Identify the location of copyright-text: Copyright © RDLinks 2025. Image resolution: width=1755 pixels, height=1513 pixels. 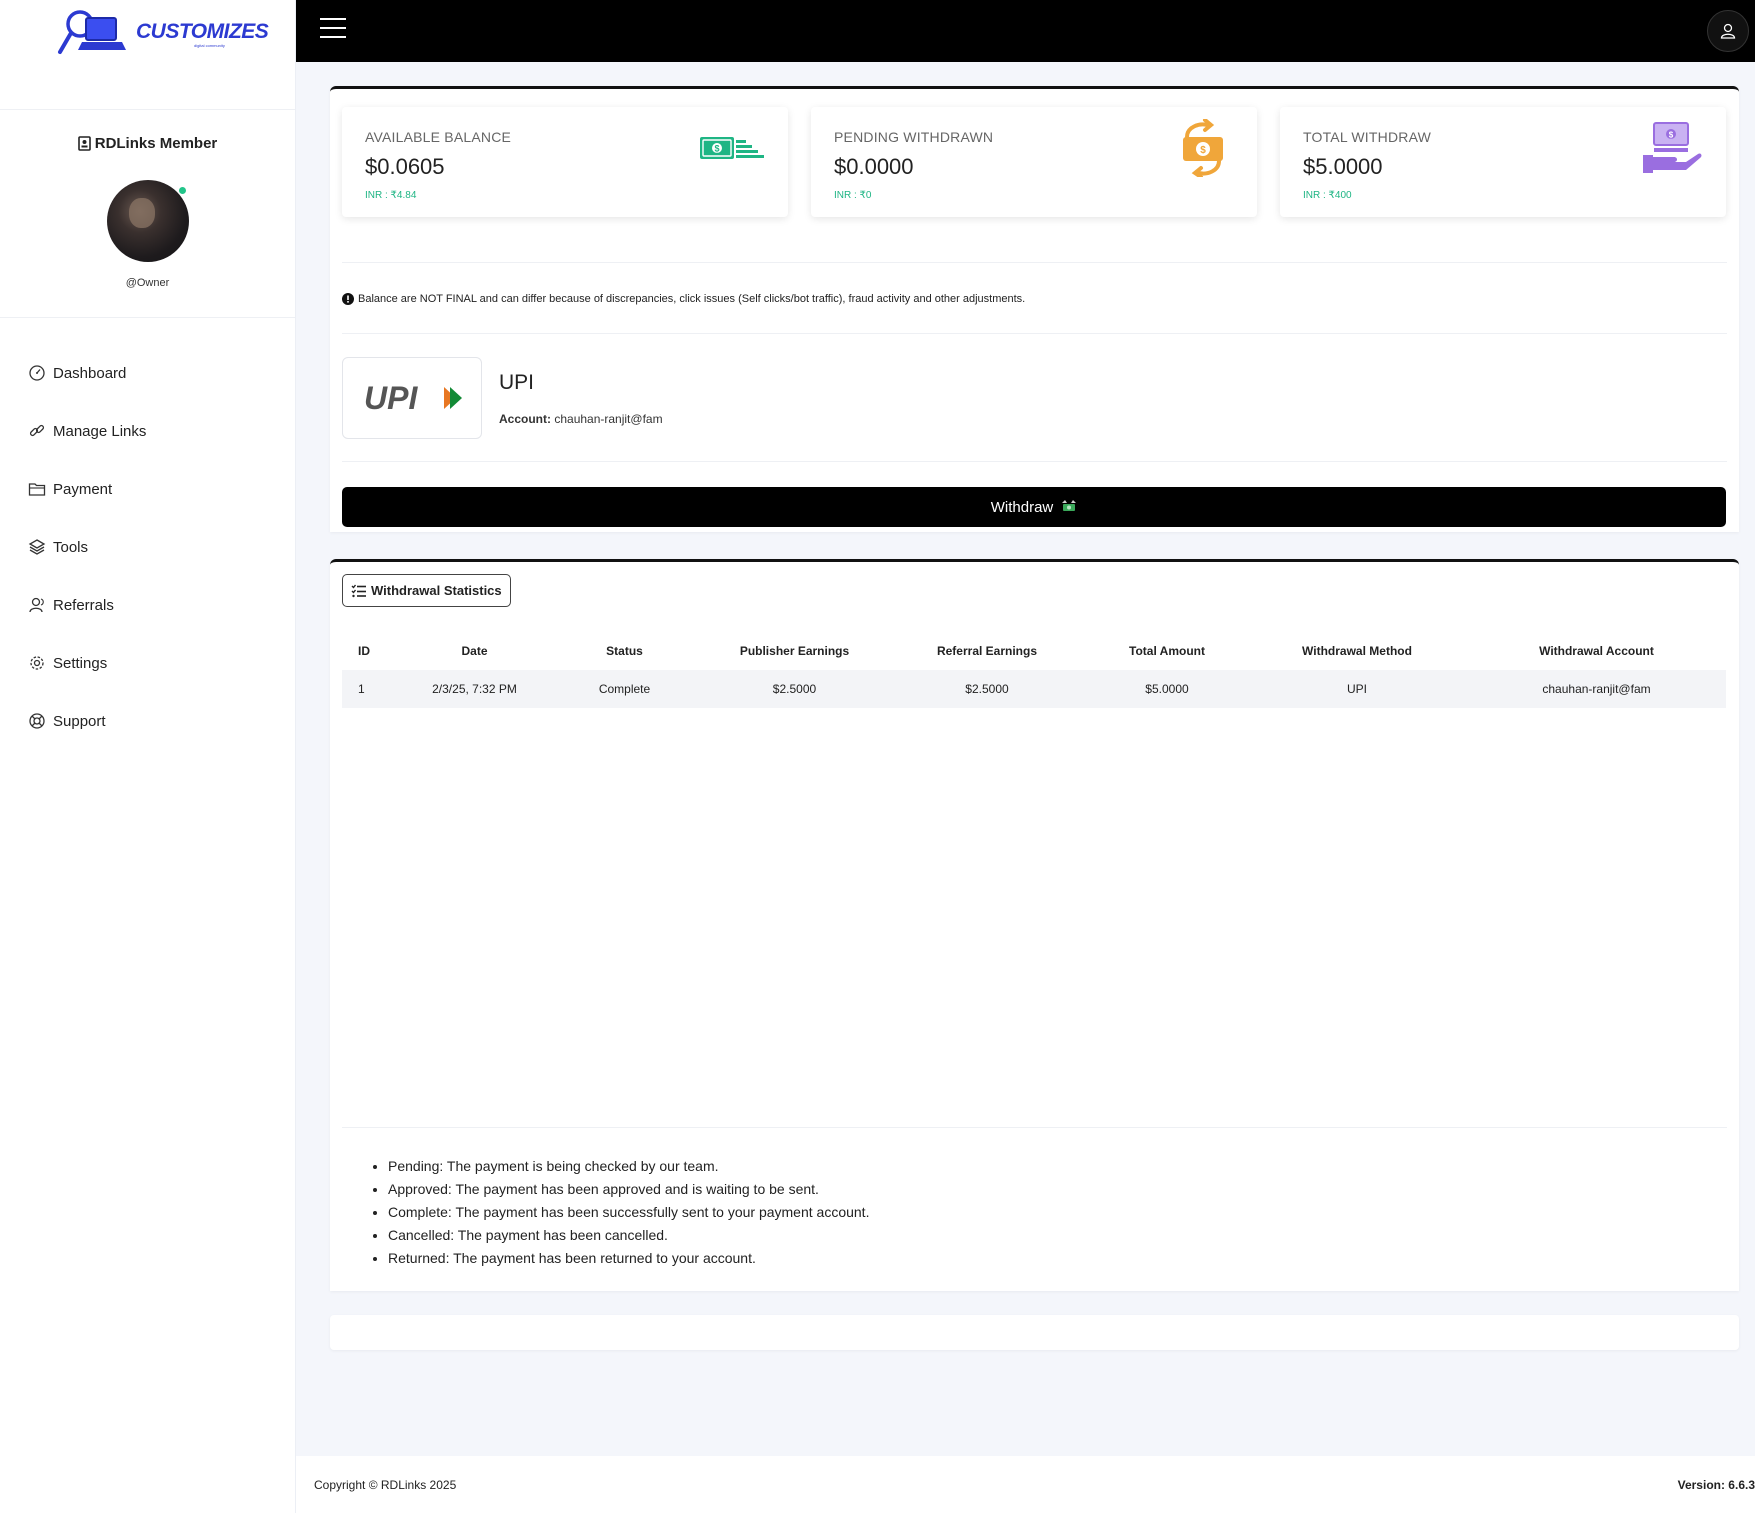
(385, 1485).